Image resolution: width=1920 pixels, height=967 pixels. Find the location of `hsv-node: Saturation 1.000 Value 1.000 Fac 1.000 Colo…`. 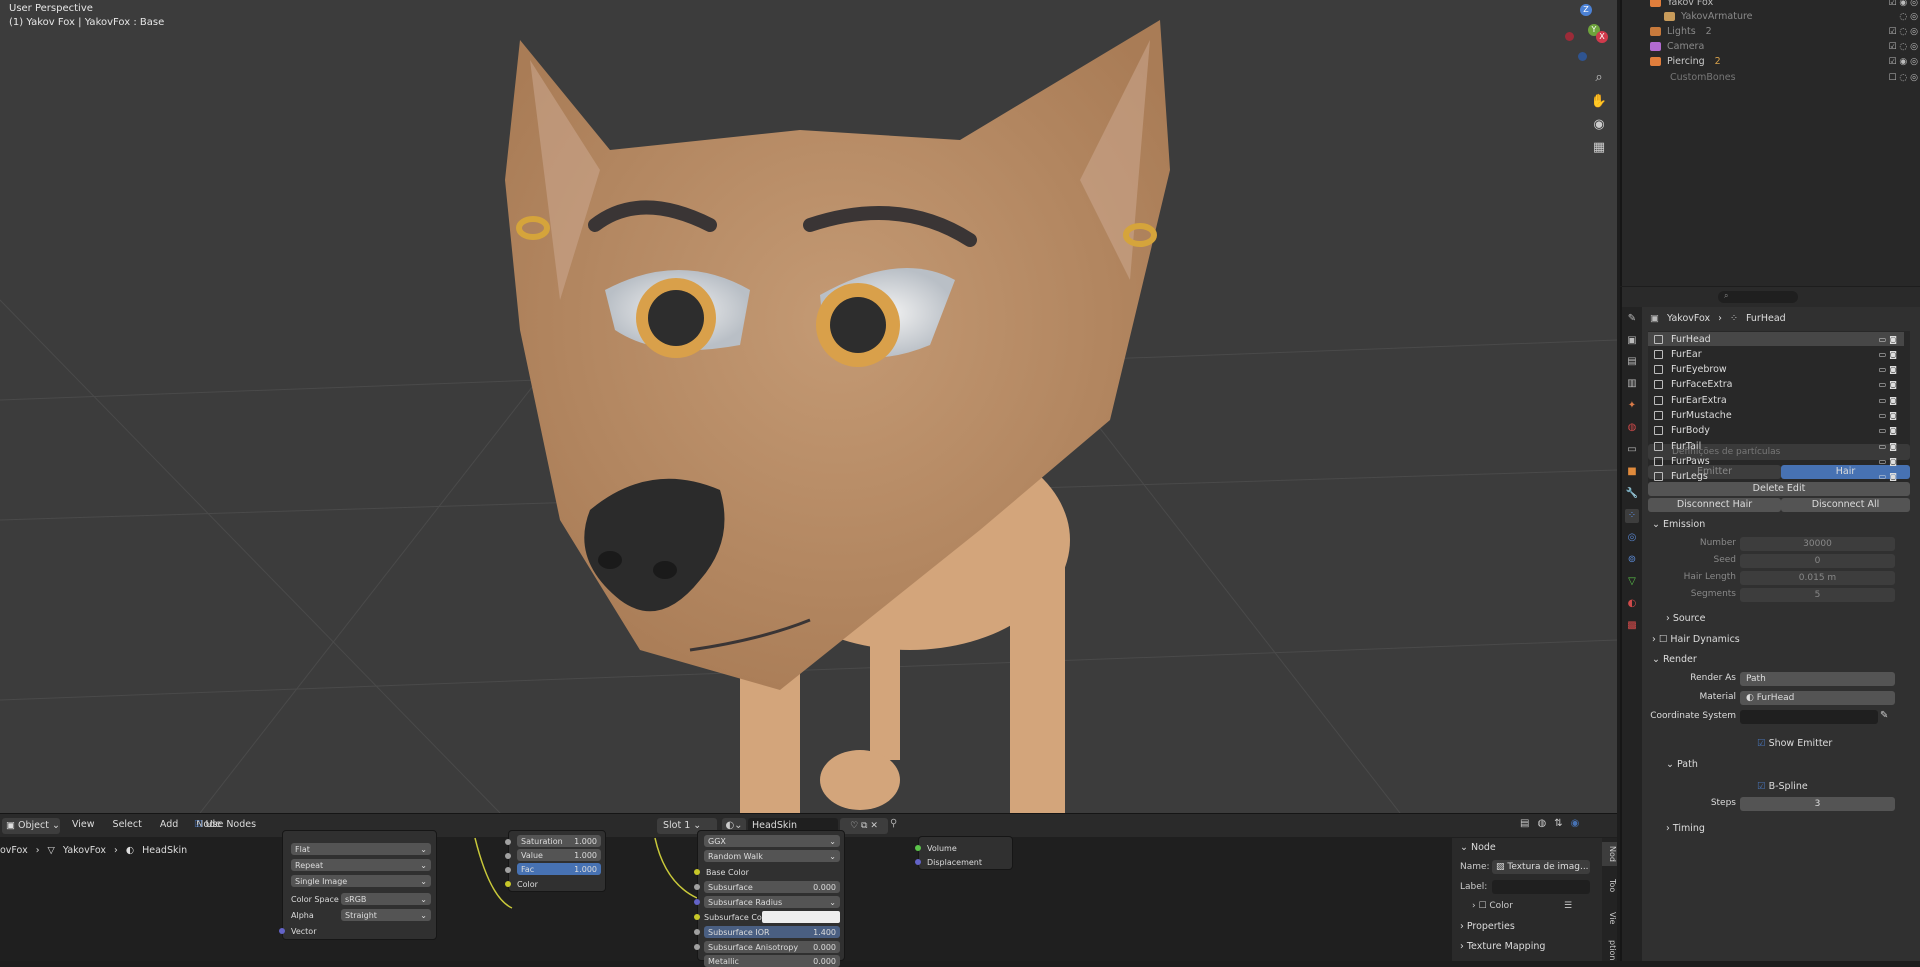

hsv-node: Saturation 1.000 Value 1.000 Fac 1.000 Colo… is located at coordinates (555, 861).